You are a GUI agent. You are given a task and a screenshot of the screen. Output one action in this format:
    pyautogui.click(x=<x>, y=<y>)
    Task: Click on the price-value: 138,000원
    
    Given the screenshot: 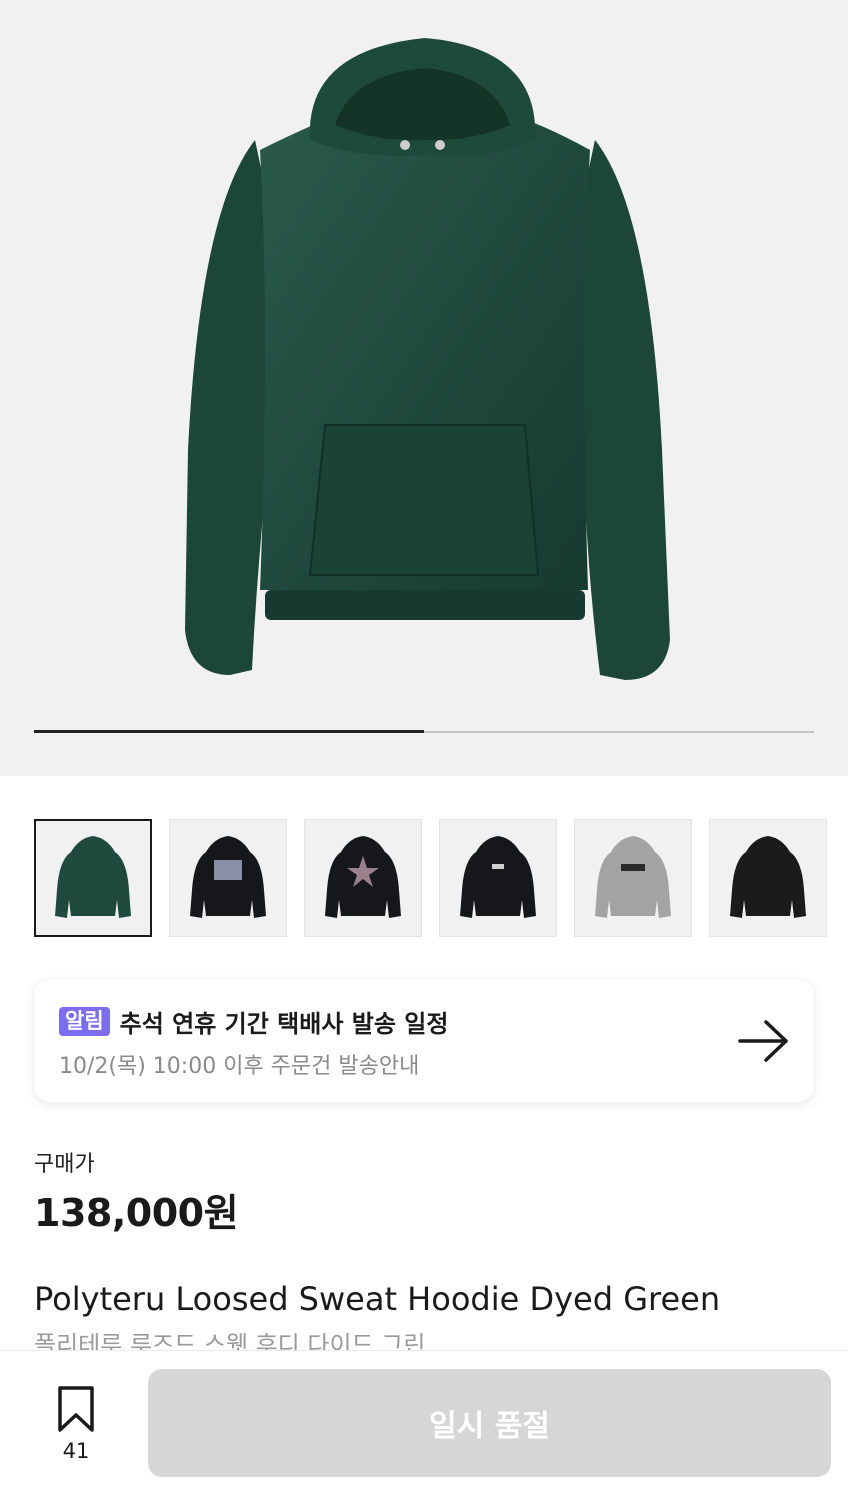 What is the action you would take?
    pyautogui.click(x=136, y=1213)
    